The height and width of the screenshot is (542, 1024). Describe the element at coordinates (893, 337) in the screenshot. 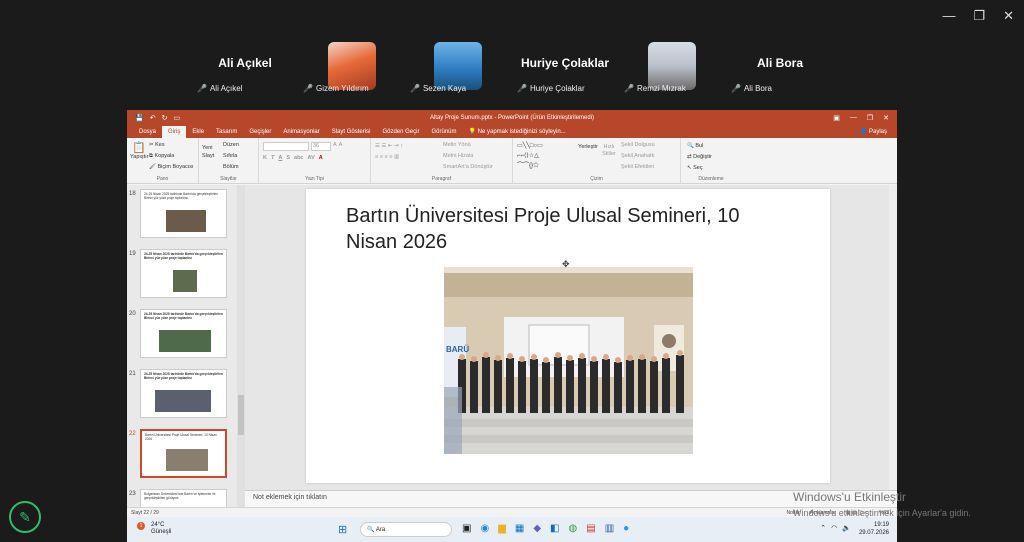

I see `editor-scrollbar` at that location.